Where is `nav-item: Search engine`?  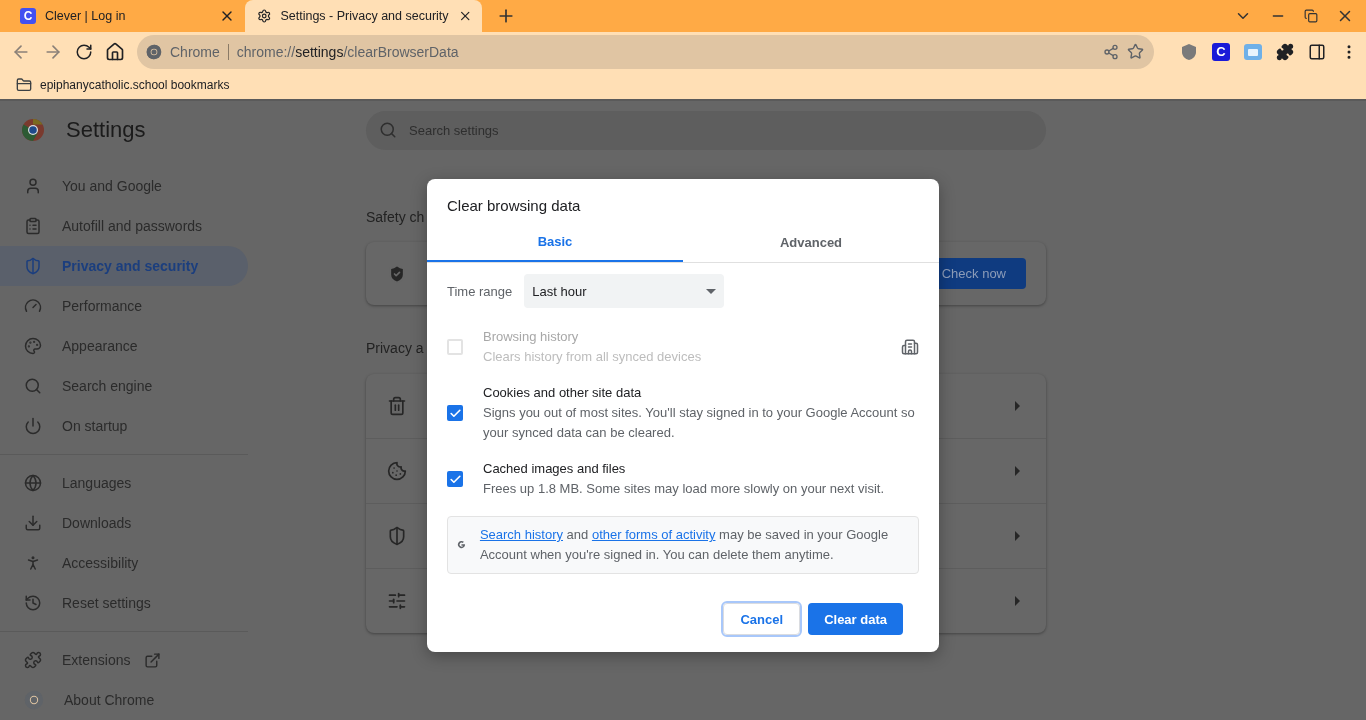 nav-item: Search engine is located at coordinates (124, 386).